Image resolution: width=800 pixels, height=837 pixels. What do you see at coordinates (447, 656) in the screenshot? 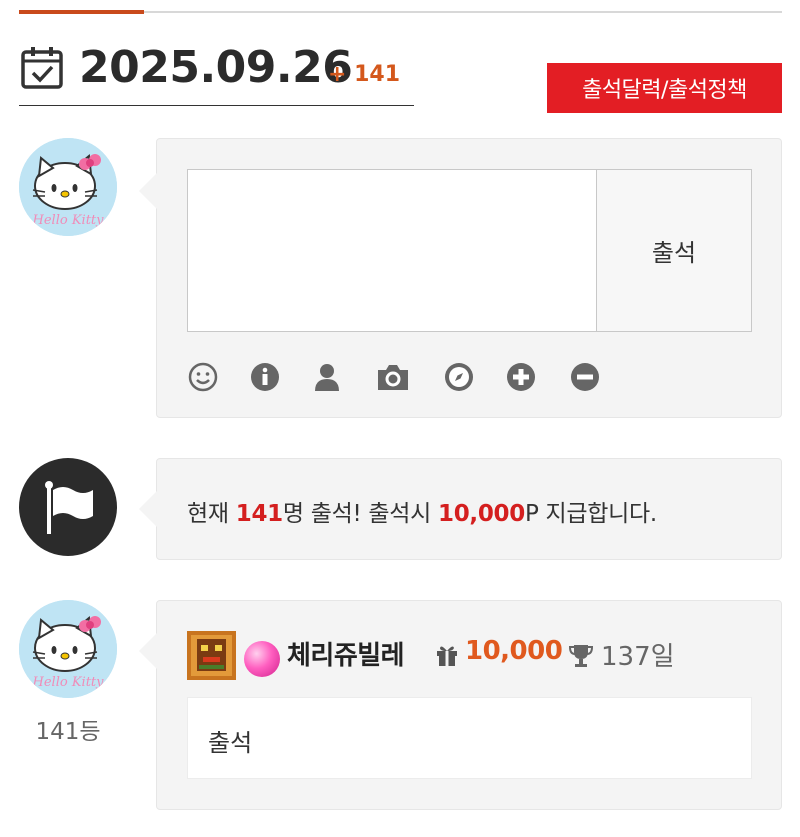
I see `gift-icon` at bounding box center [447, 656].